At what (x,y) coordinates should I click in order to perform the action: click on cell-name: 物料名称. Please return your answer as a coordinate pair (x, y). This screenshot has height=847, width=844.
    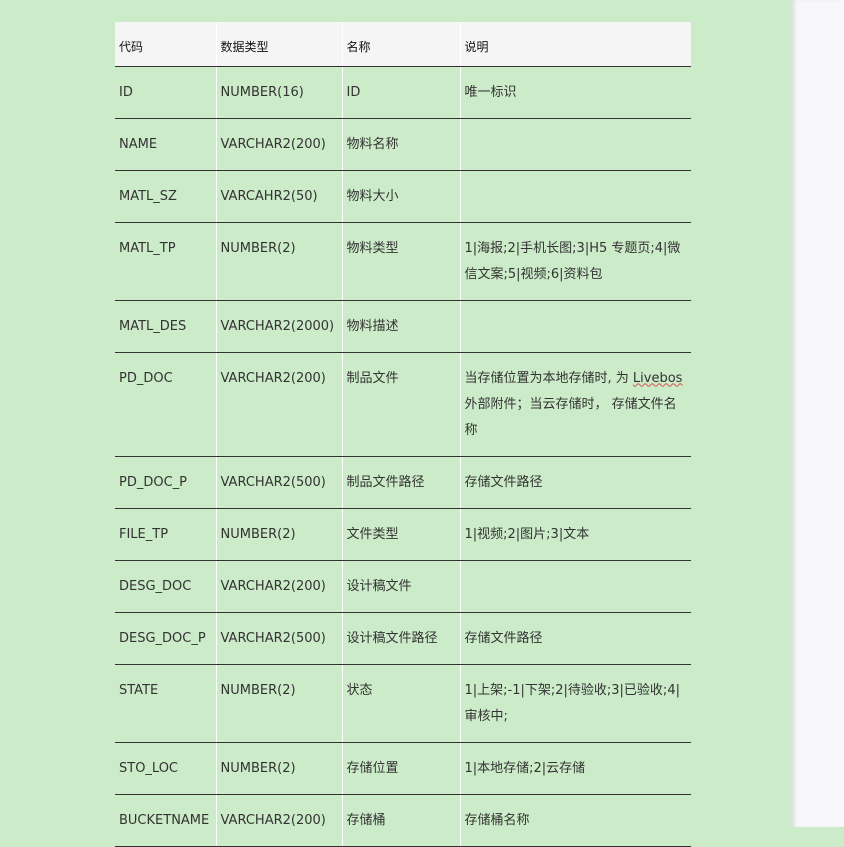
    Looking at the image, I should click on (400, 144).